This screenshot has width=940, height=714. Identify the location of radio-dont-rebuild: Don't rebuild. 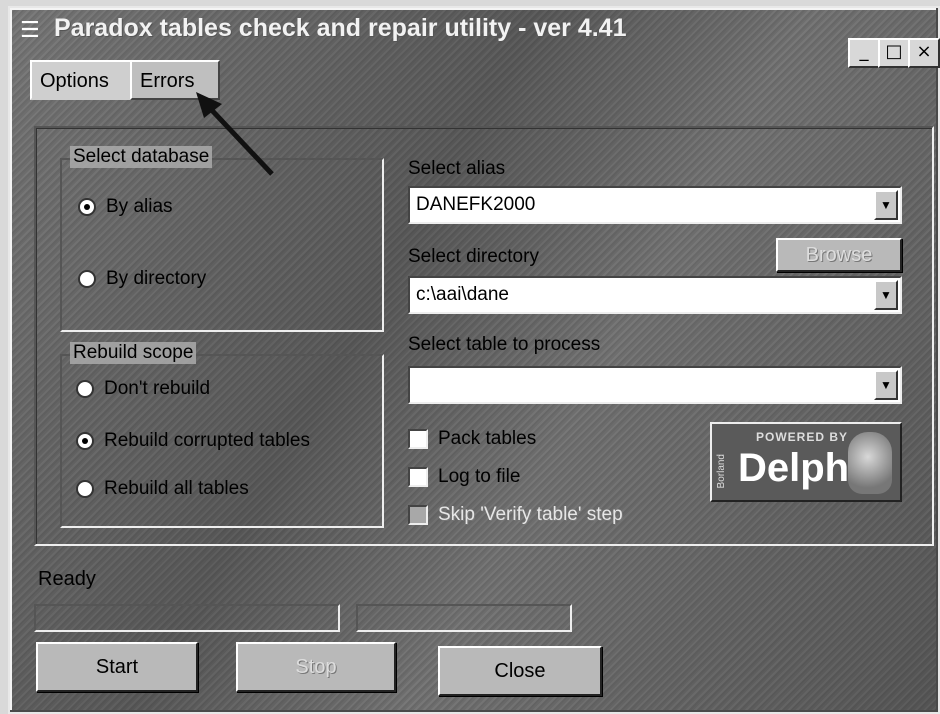
(143, 389).